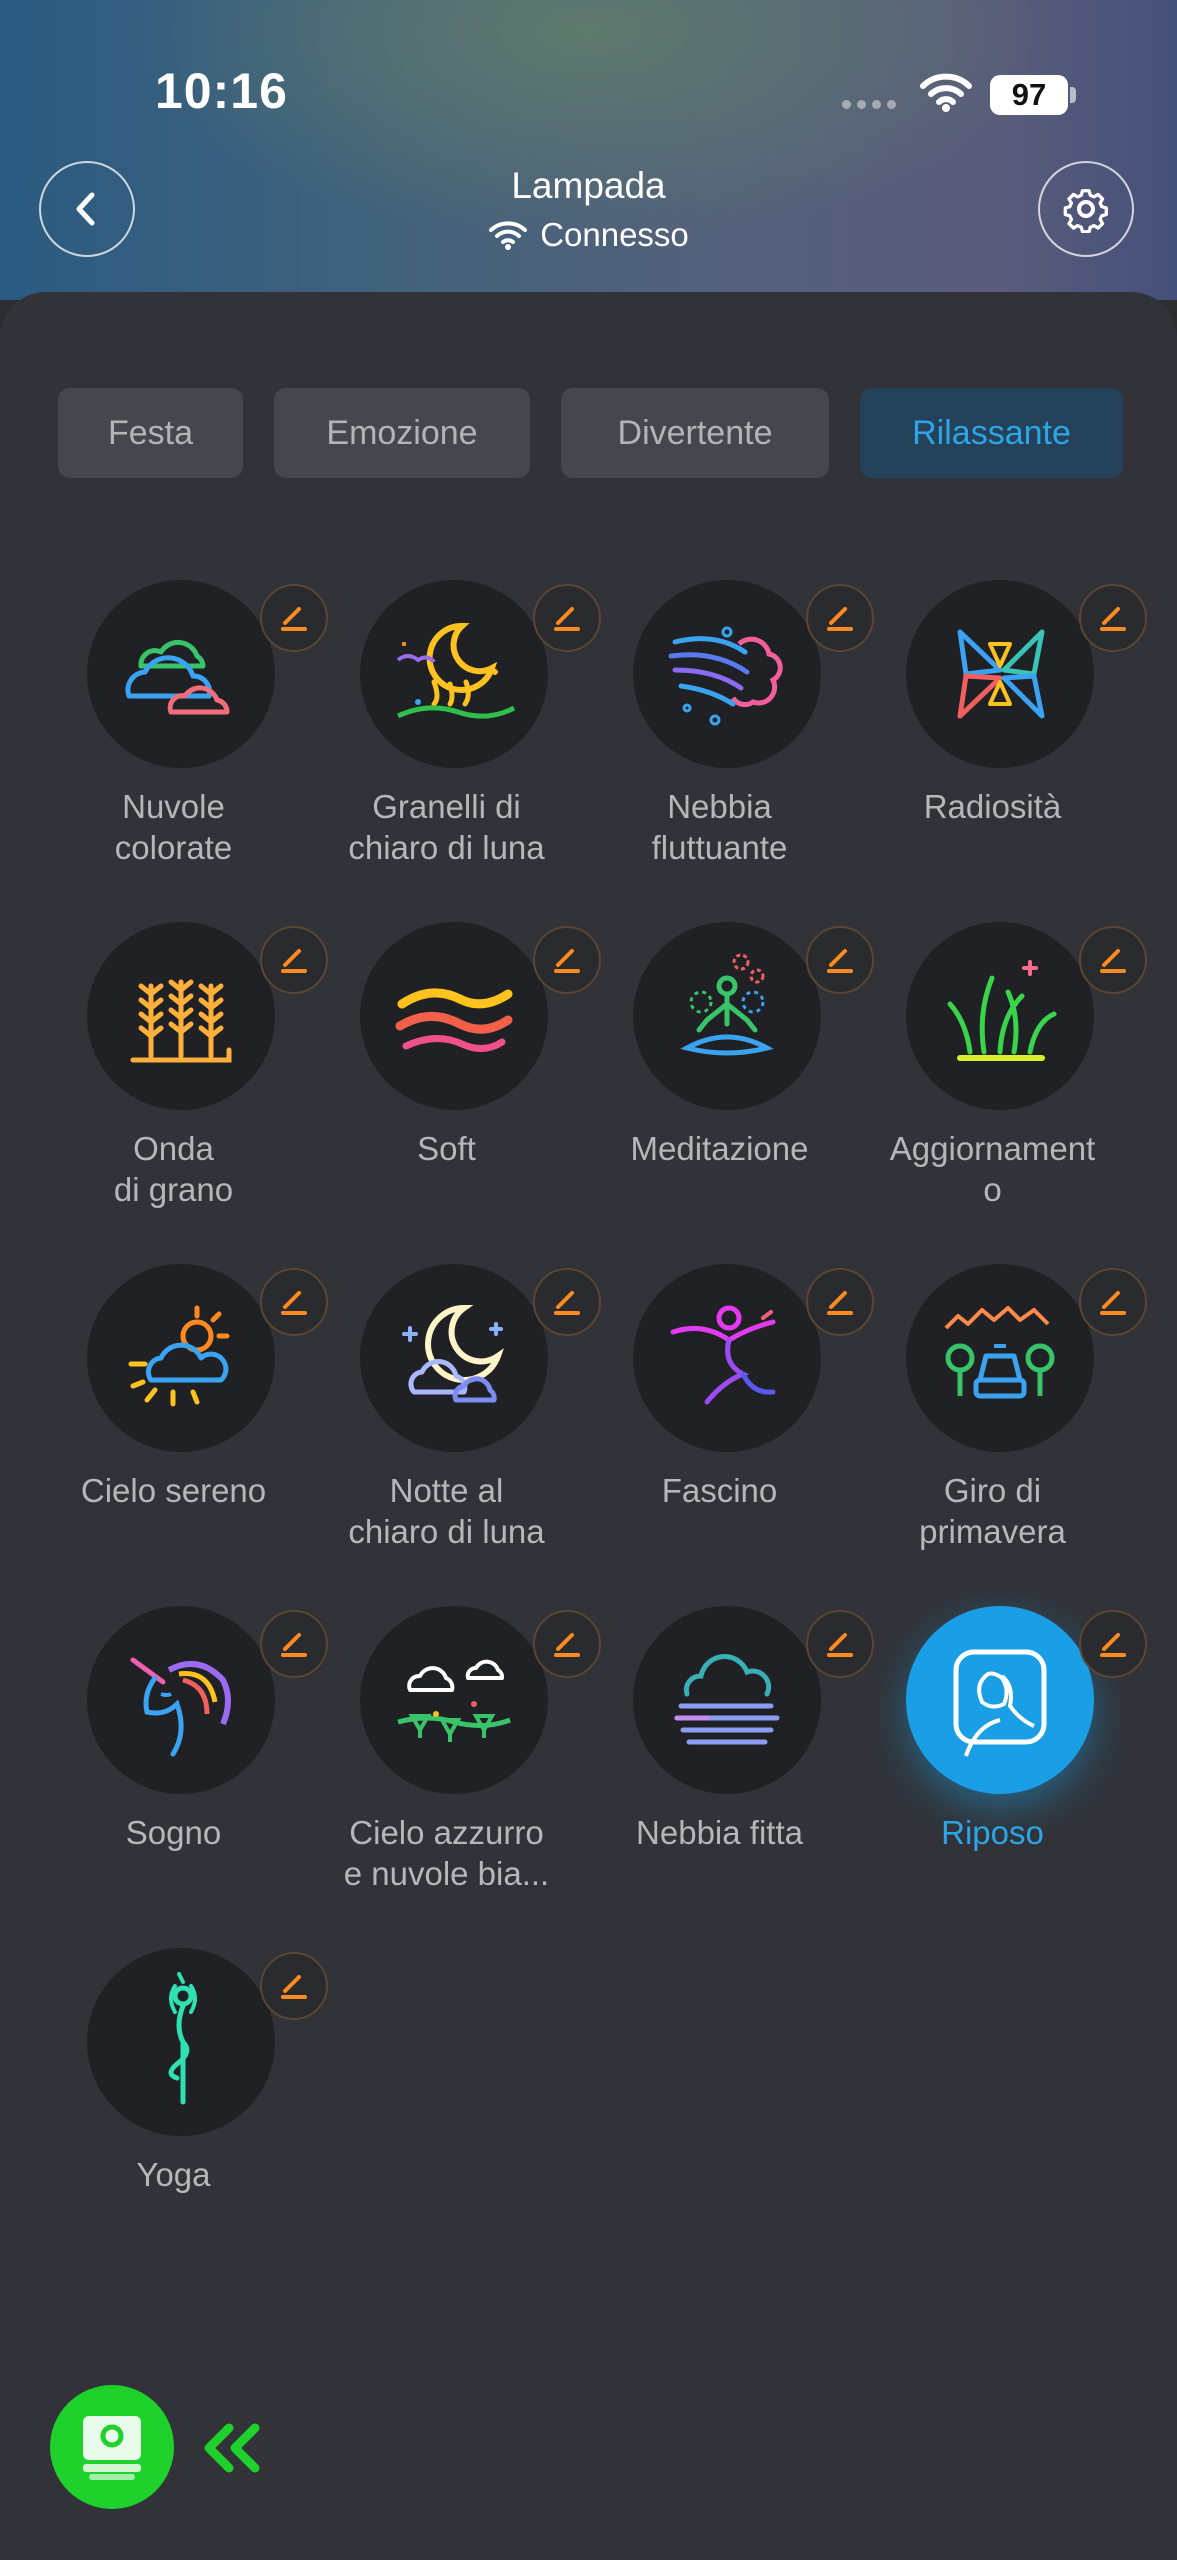 The image size is (1177, 2560). Describe the element at coordinates (181, 674) in the screenshot. I see `colorful-clouds-icon` at that location.